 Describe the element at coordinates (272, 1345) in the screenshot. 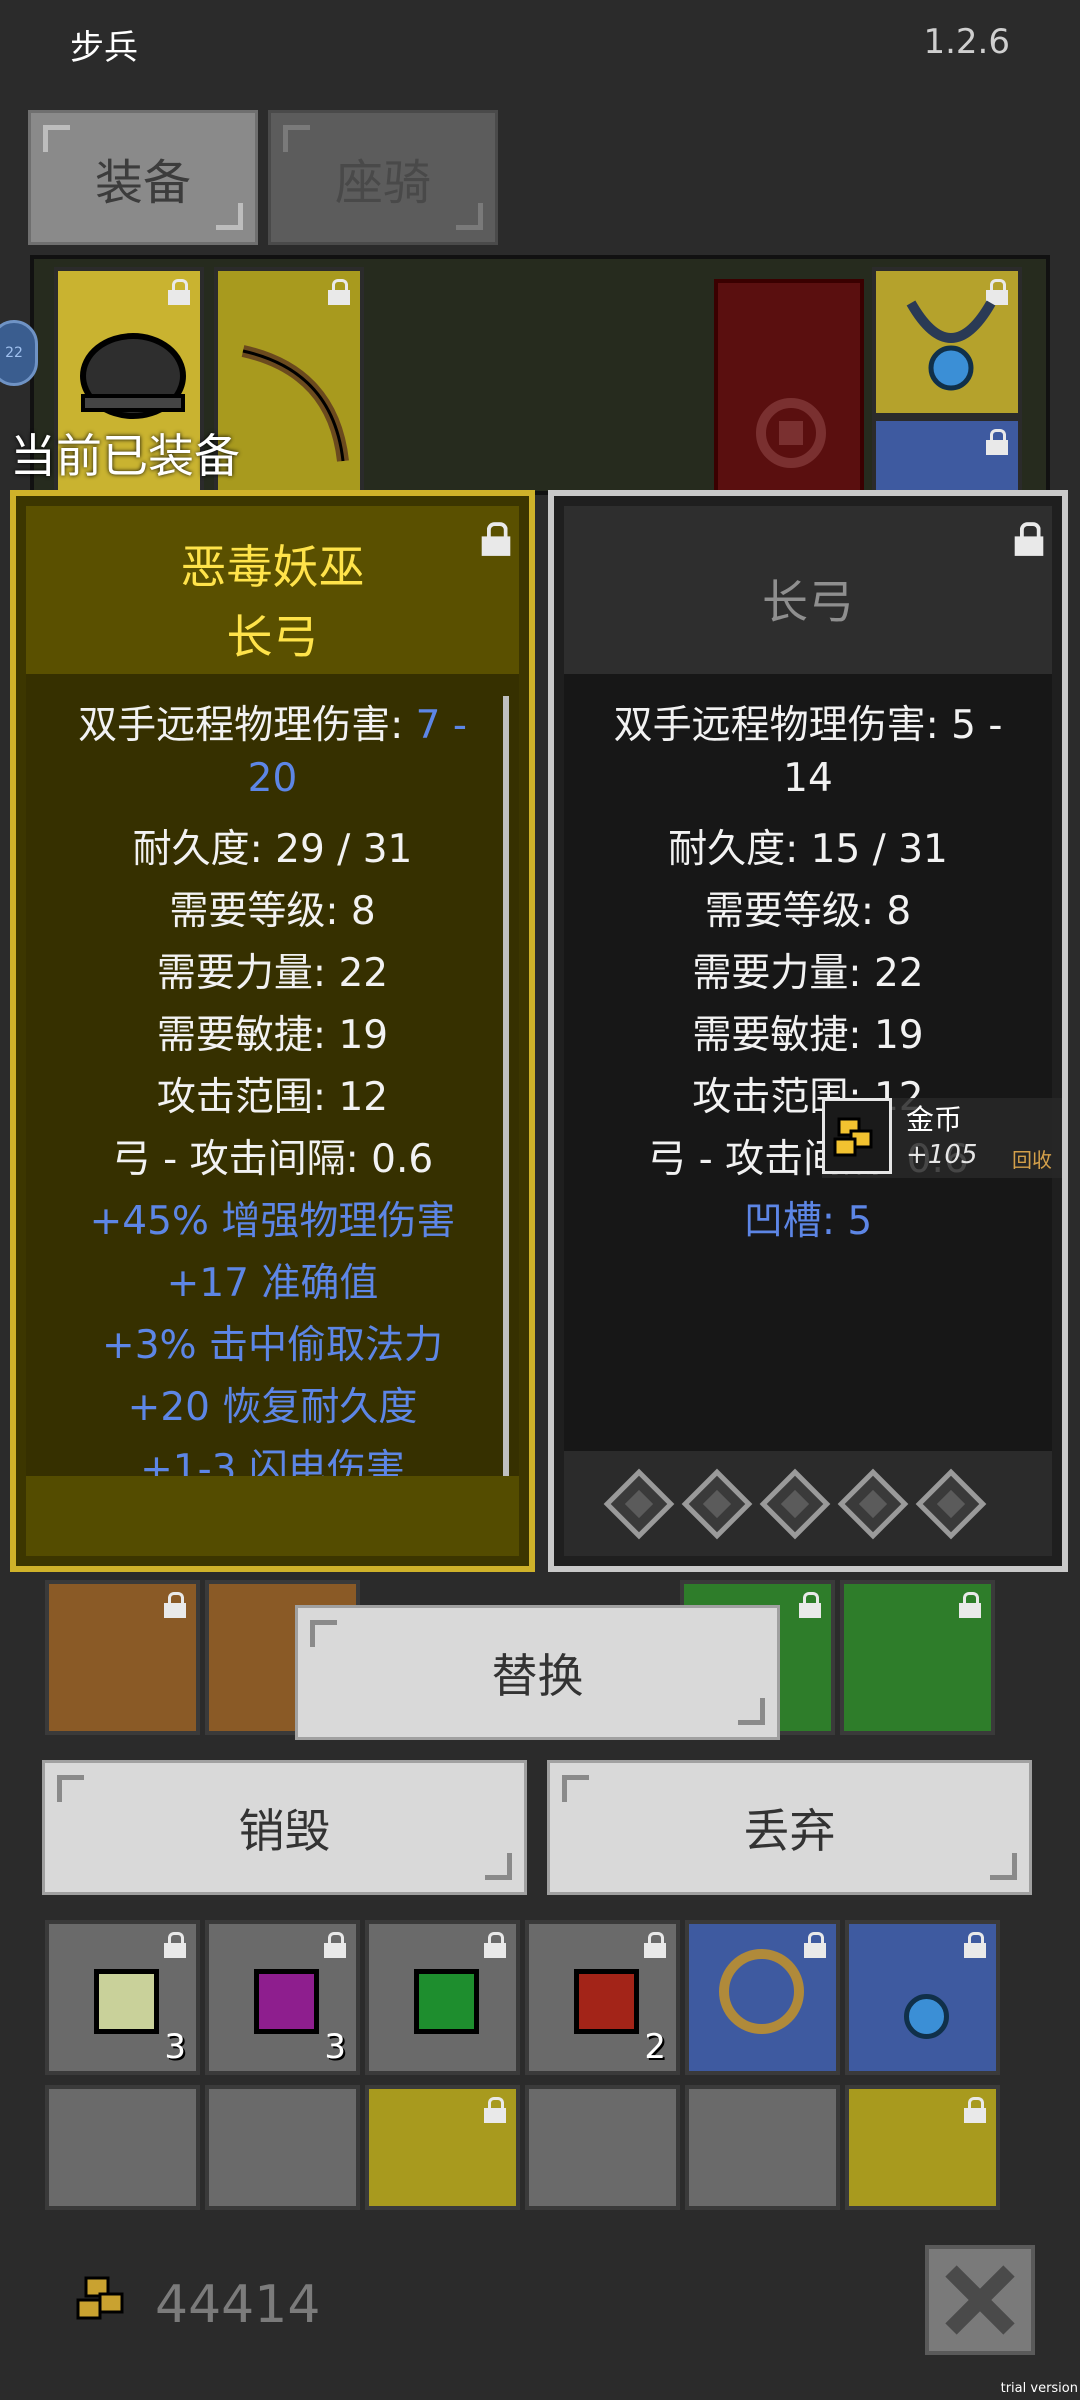

I see `mod-mana-steal: +3% 击中偷取法力` at that location.